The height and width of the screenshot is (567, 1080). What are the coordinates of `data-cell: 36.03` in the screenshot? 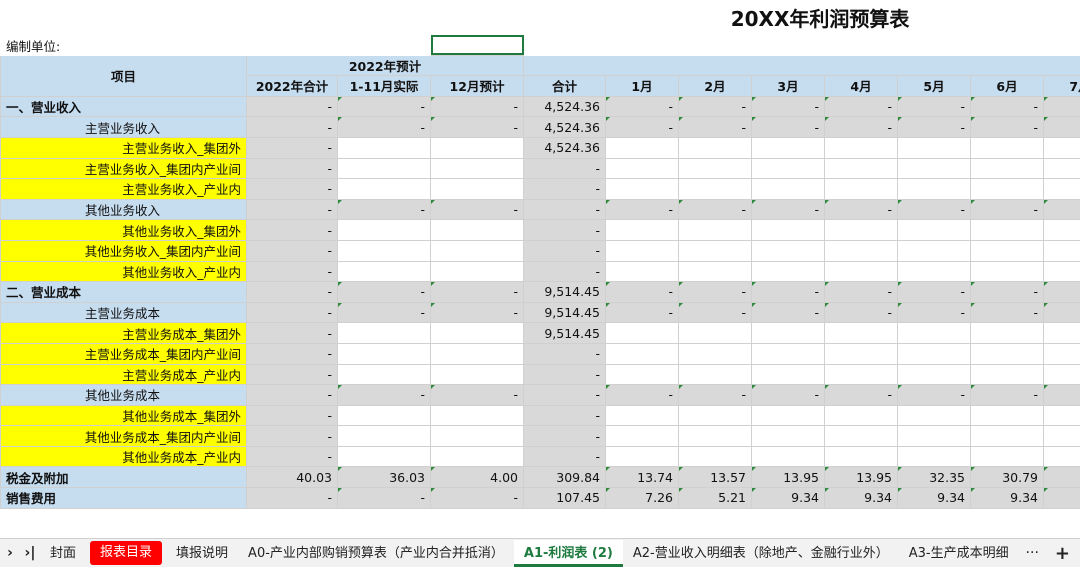 It's located at (384, 477).